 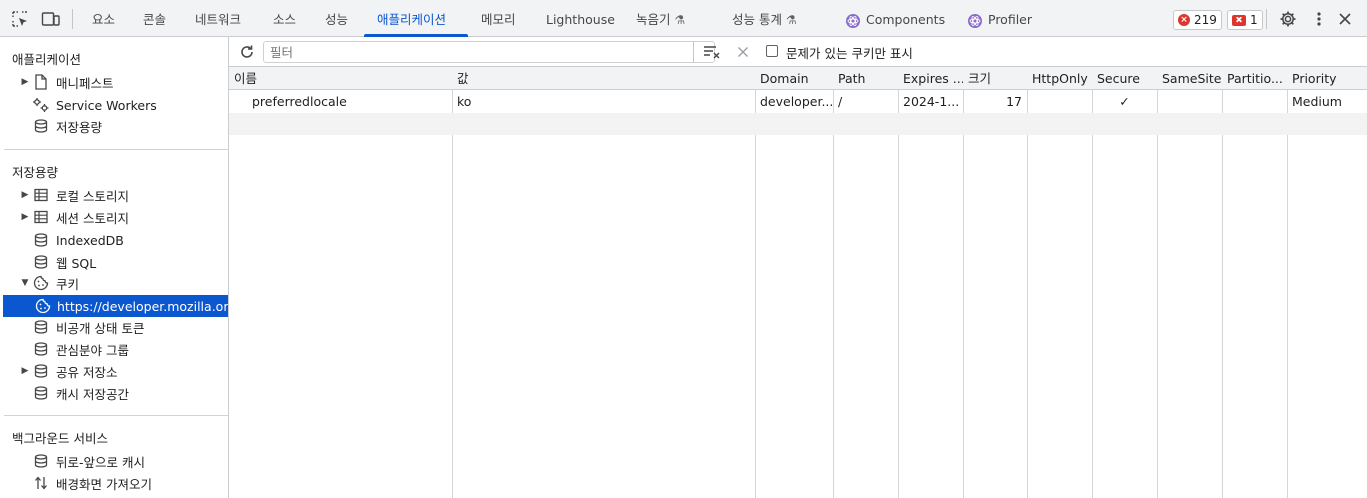 I want to click on sidebar-item-session-storage: ▶ 세션 스토리지, so click(x=114, y=217).